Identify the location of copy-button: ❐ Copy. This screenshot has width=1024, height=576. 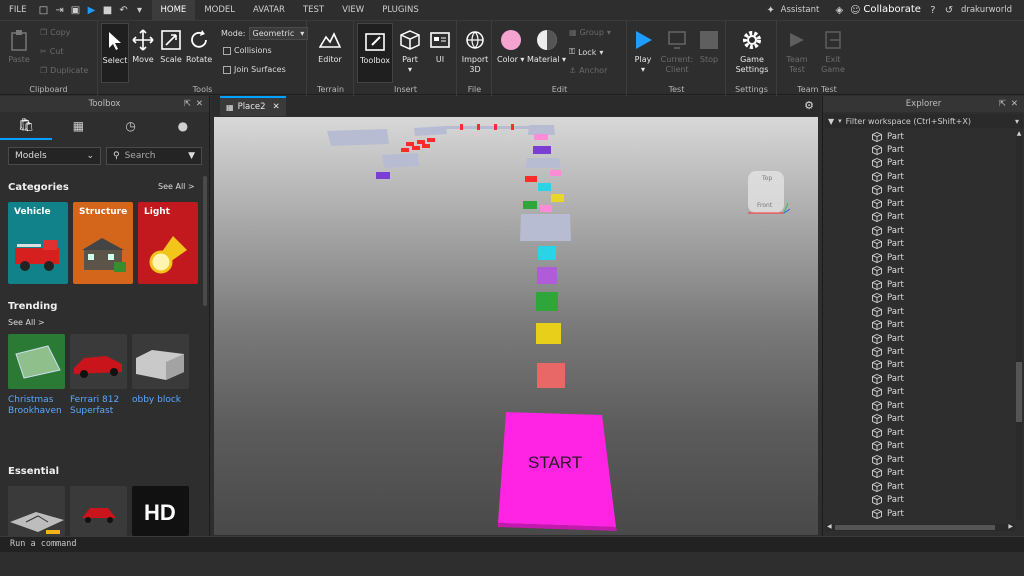
(55, 32).